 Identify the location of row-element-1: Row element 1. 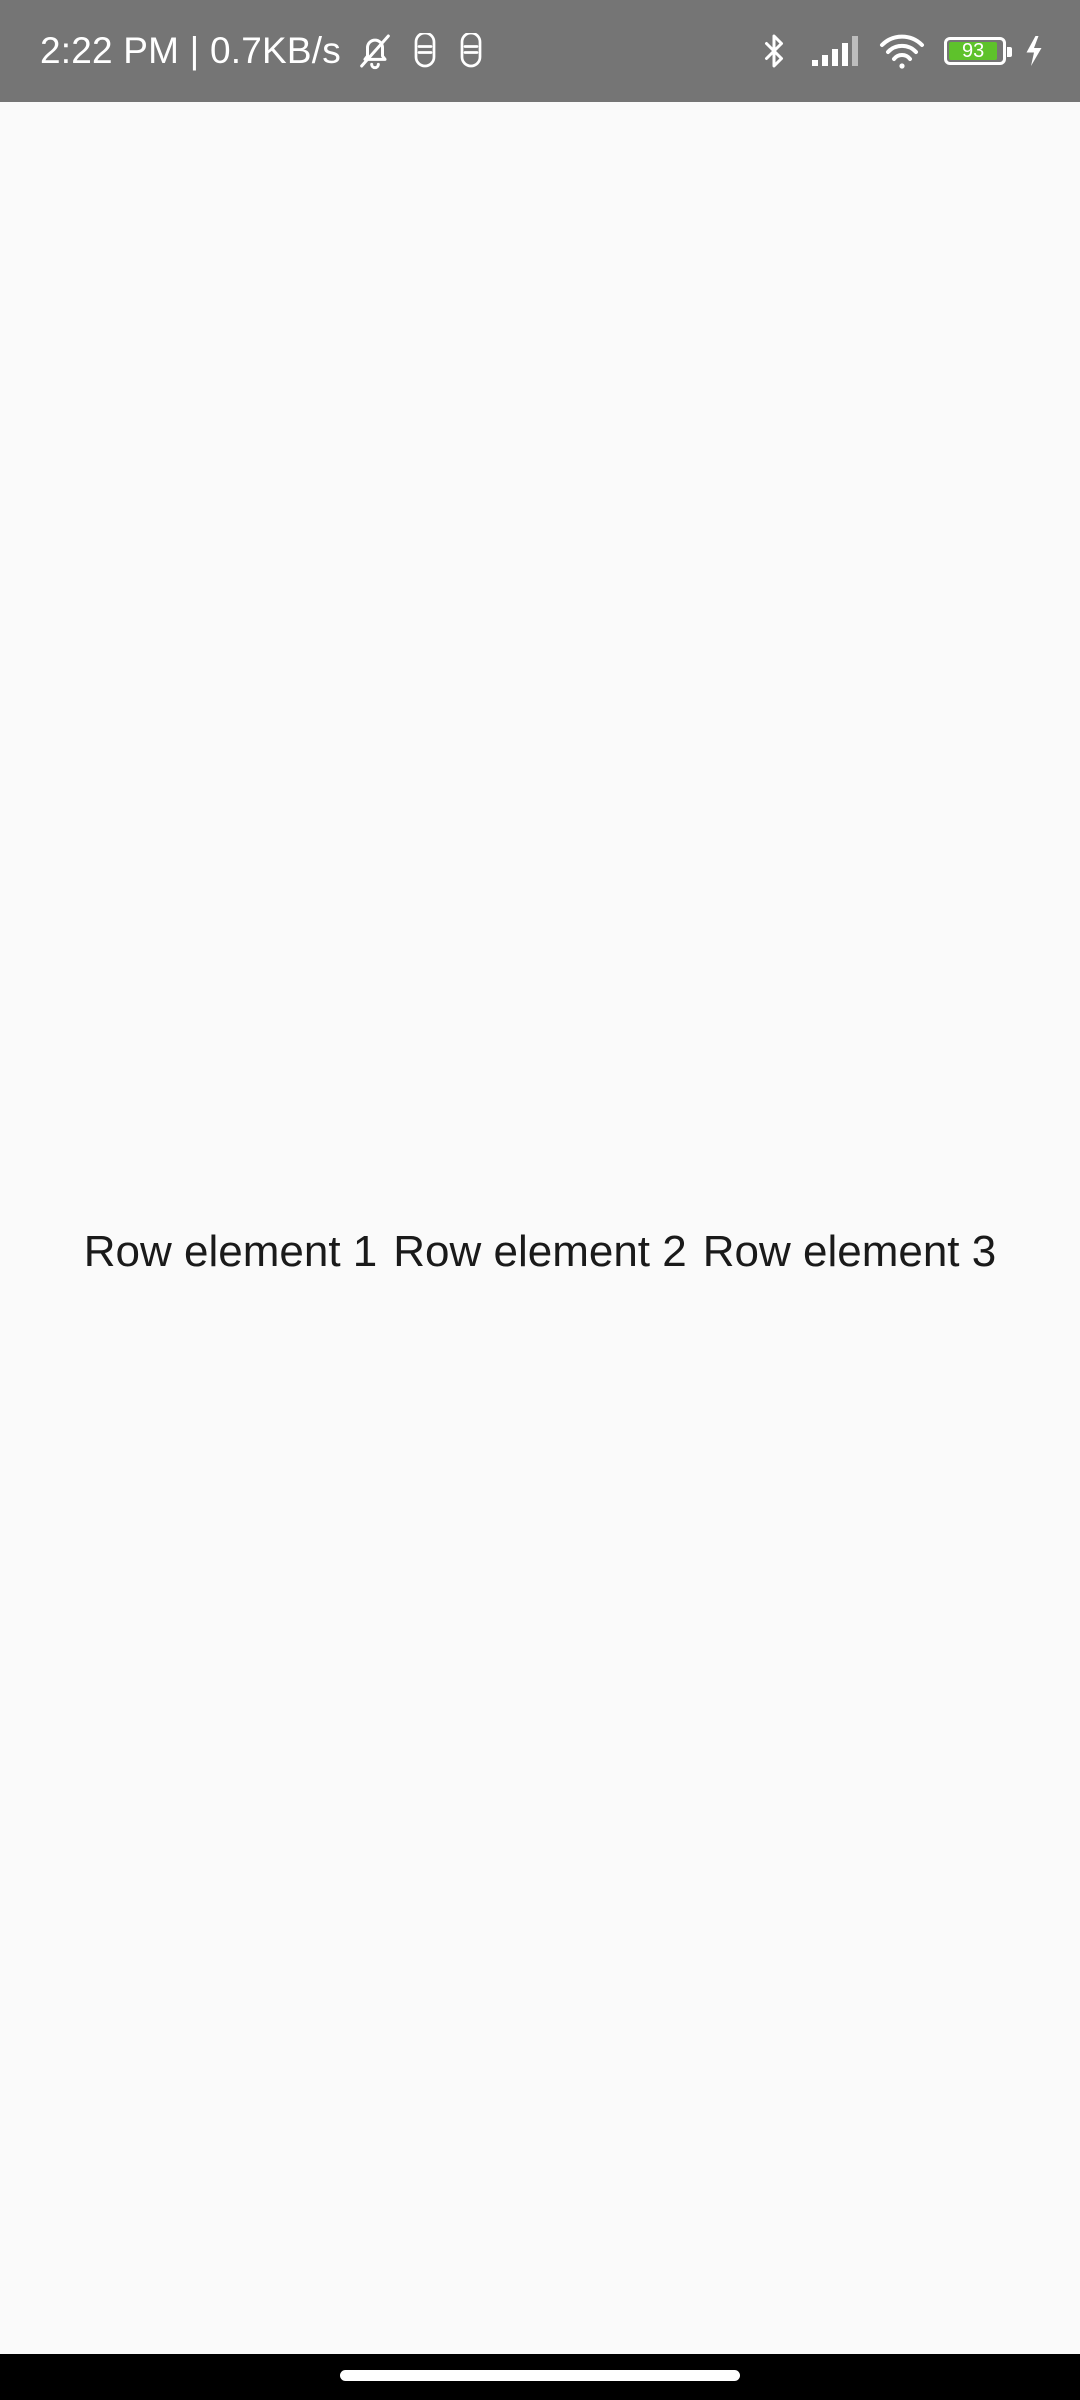
(230, 1251).